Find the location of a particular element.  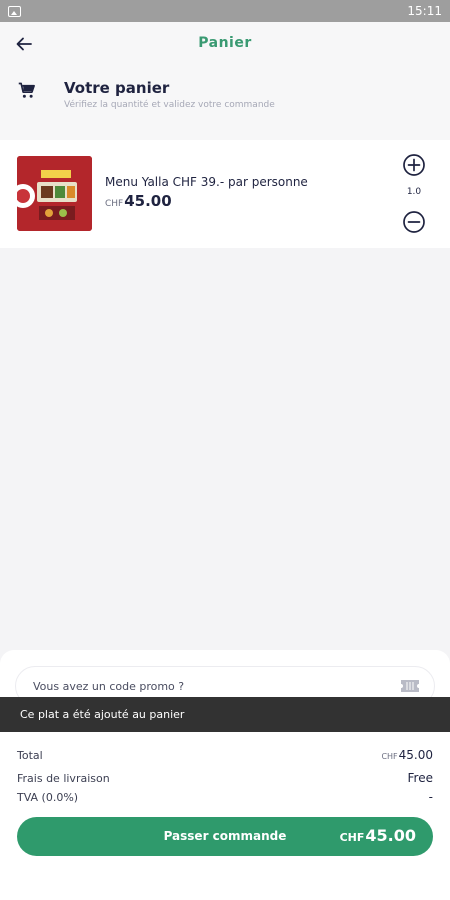

cart-title: Votre panier is located at coordinates (117, 88).